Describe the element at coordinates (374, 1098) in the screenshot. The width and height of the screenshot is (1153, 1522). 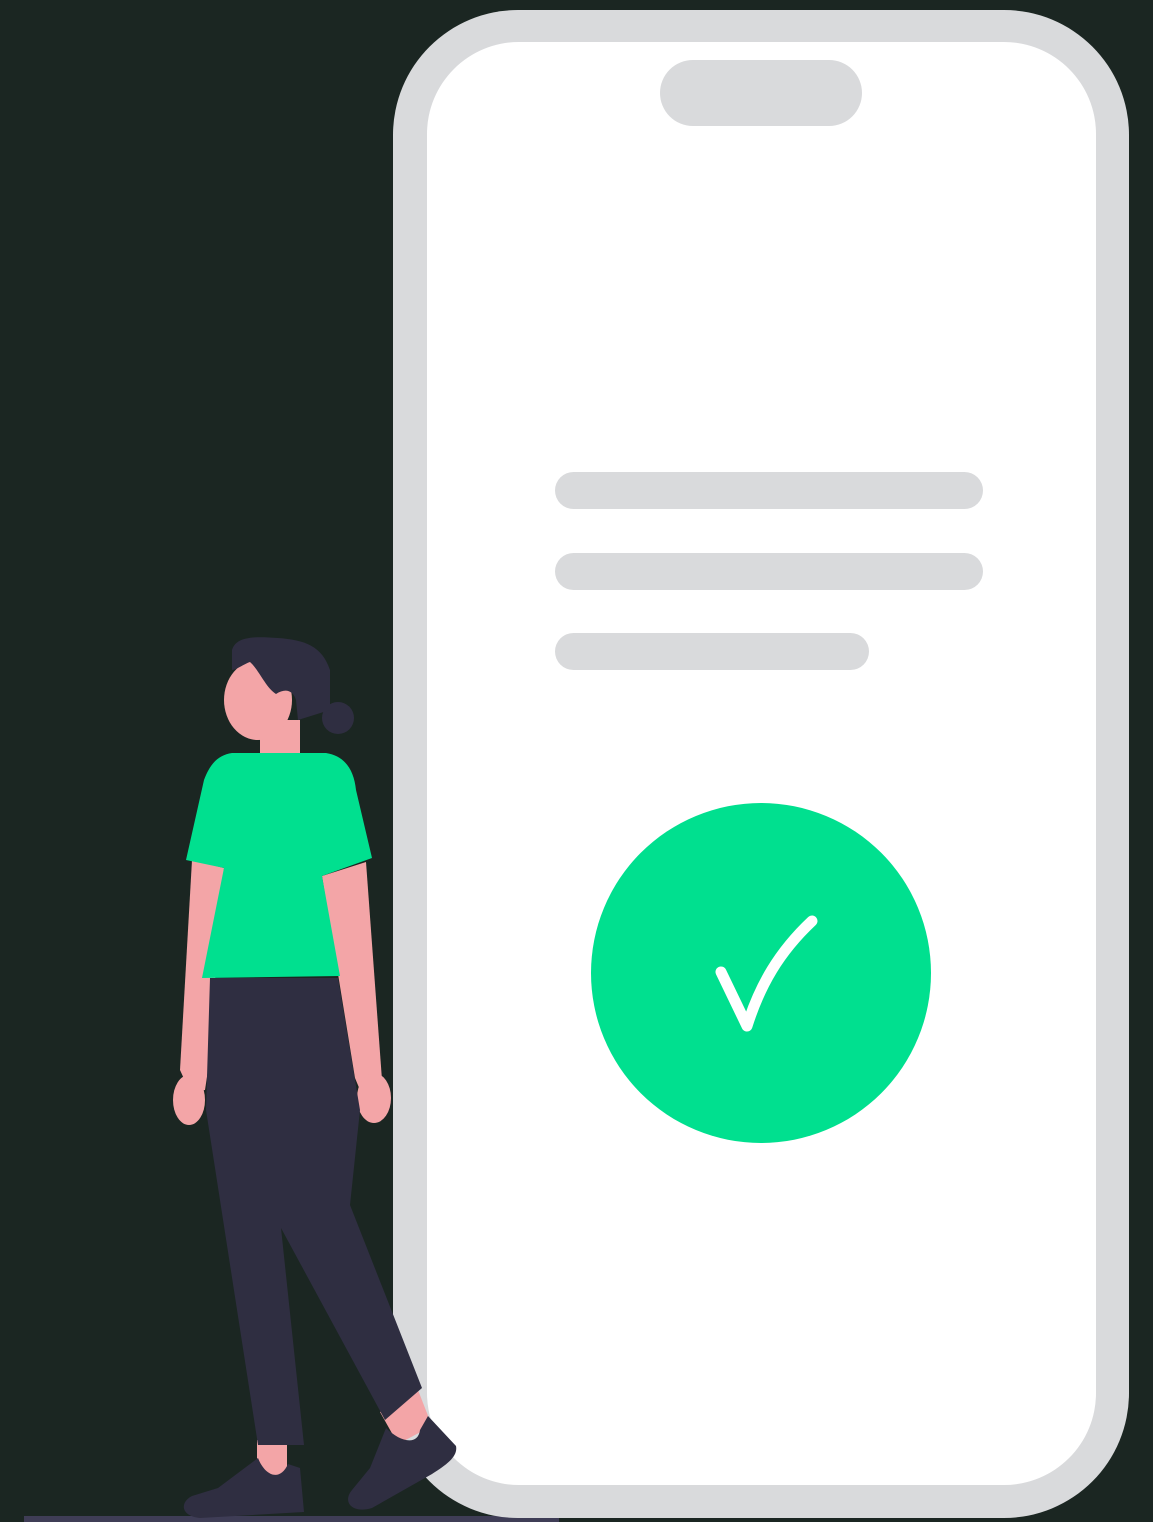
I see `person-right-hand` at that location.